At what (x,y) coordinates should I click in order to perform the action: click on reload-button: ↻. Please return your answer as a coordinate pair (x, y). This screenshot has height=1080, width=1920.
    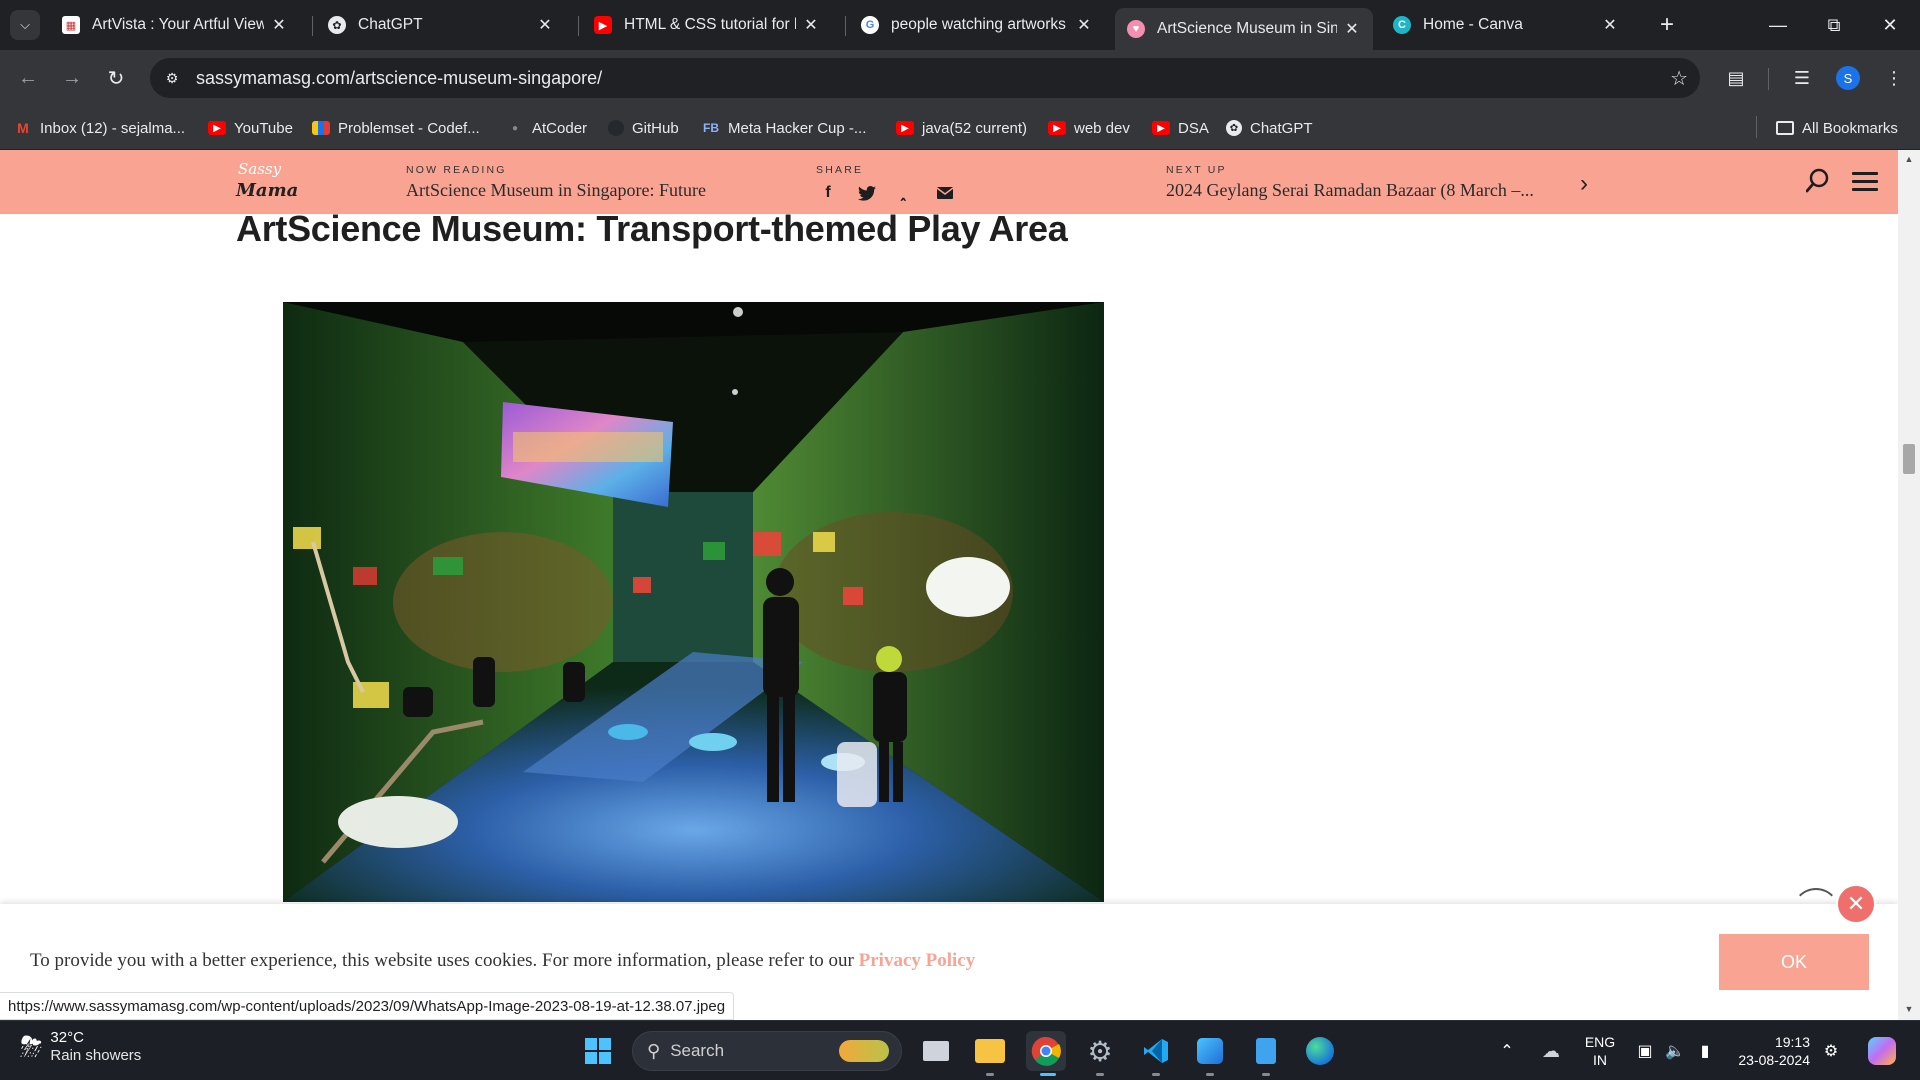
    Looking at the image, I should click on (116, 78).